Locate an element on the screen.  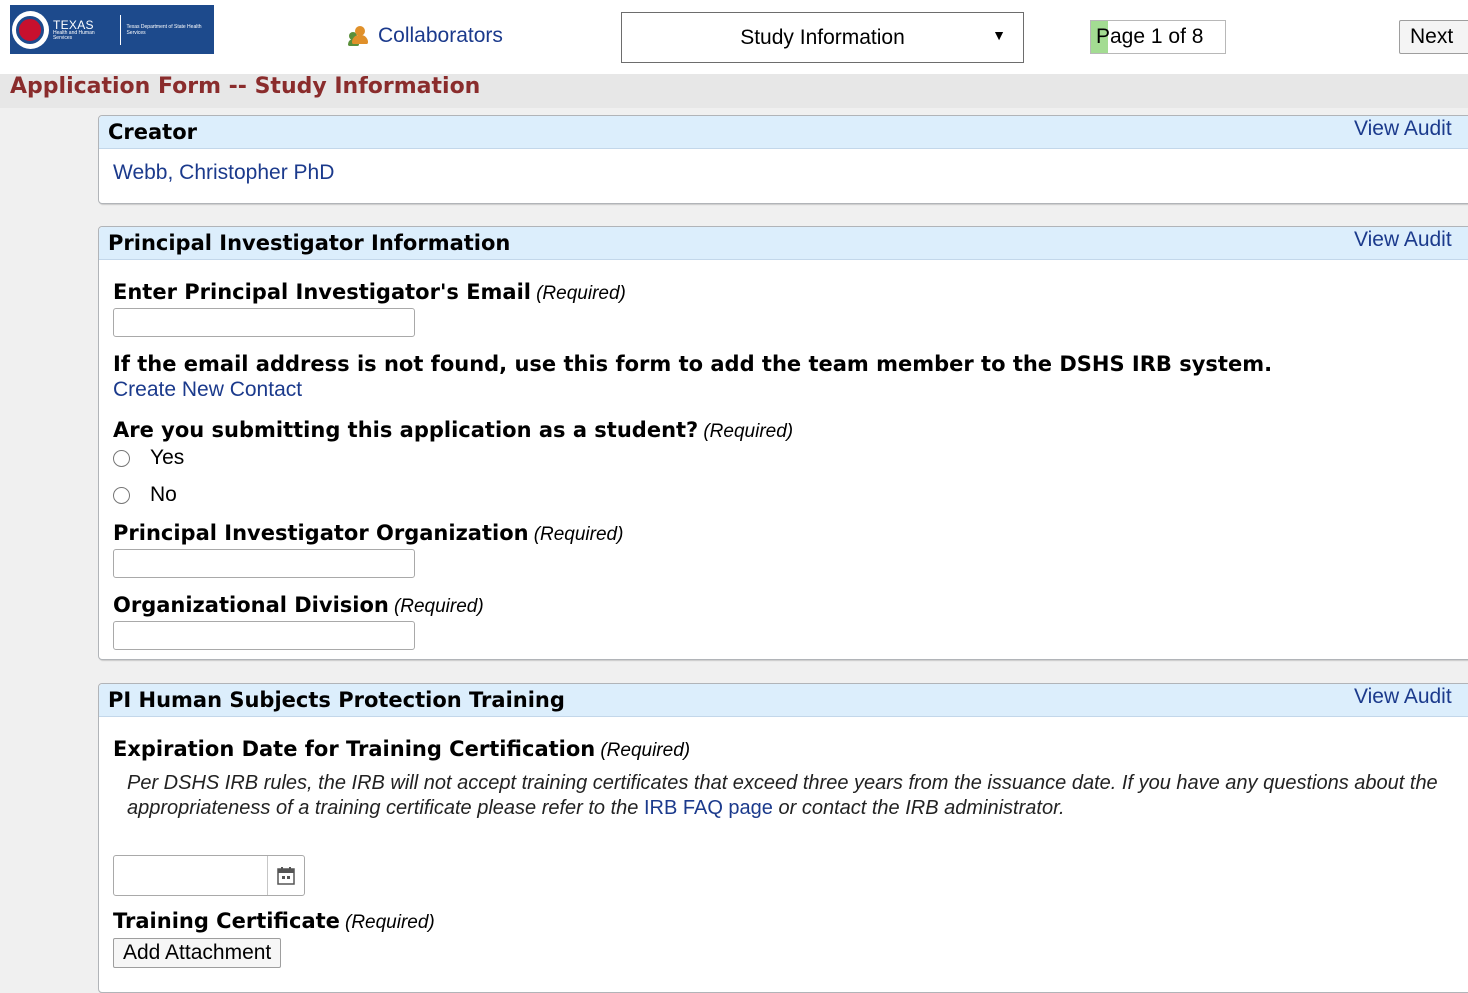
logo-divider is located at coordinates (120, 29).